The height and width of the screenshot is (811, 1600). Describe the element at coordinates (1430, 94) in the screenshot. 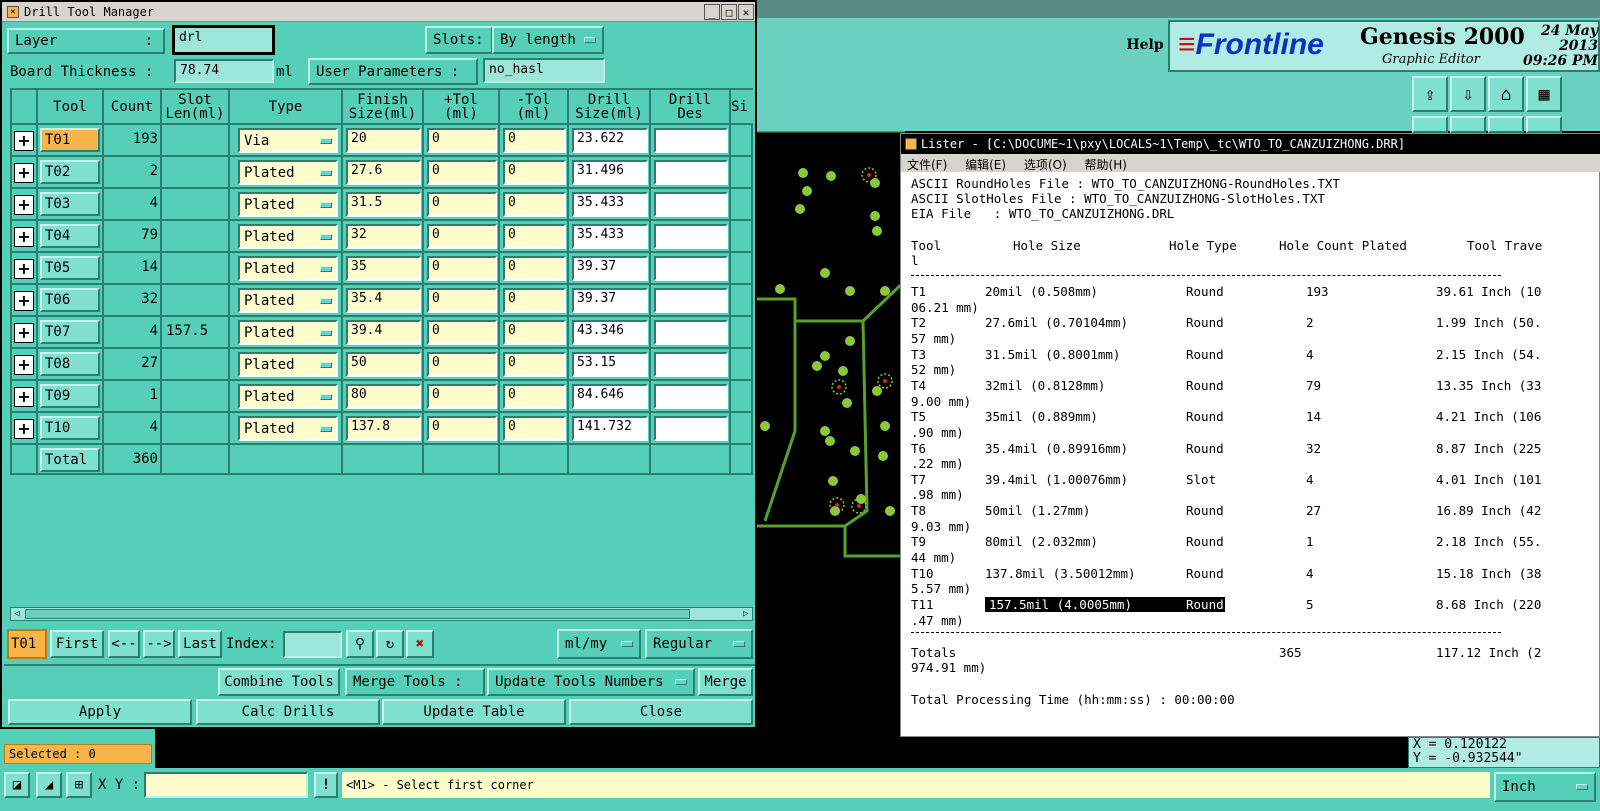

I see `upload-icon: ⇪` at that location.